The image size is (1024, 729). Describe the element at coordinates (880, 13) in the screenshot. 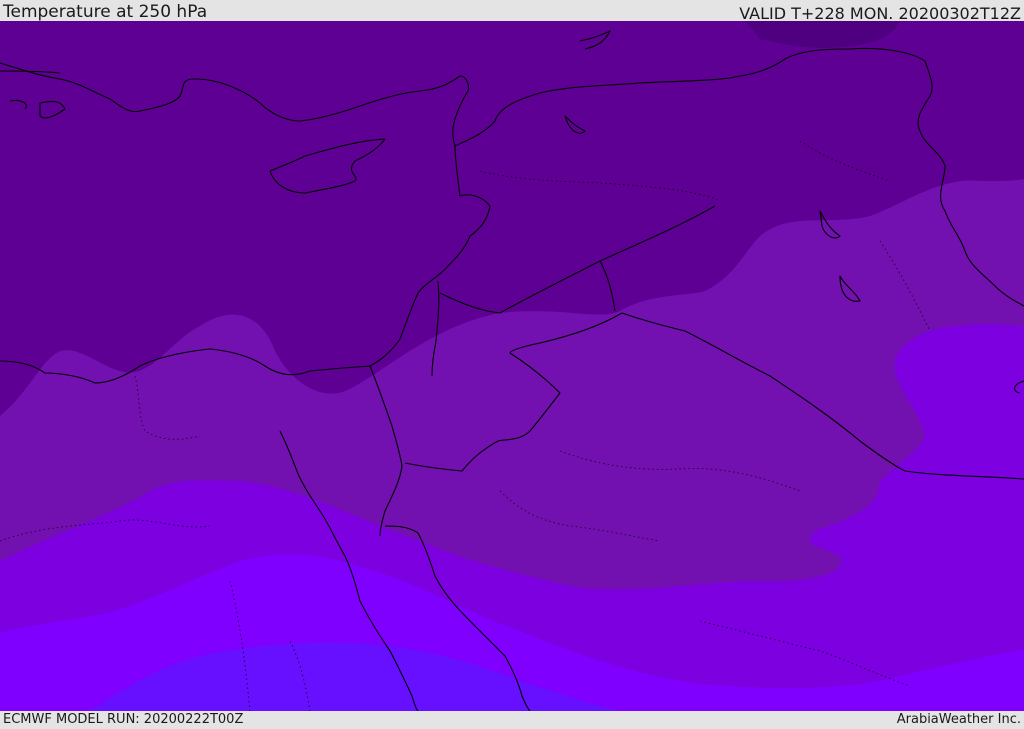

I see `valid-time: VALID T+228 MON. 20200302T12Z` at that location.